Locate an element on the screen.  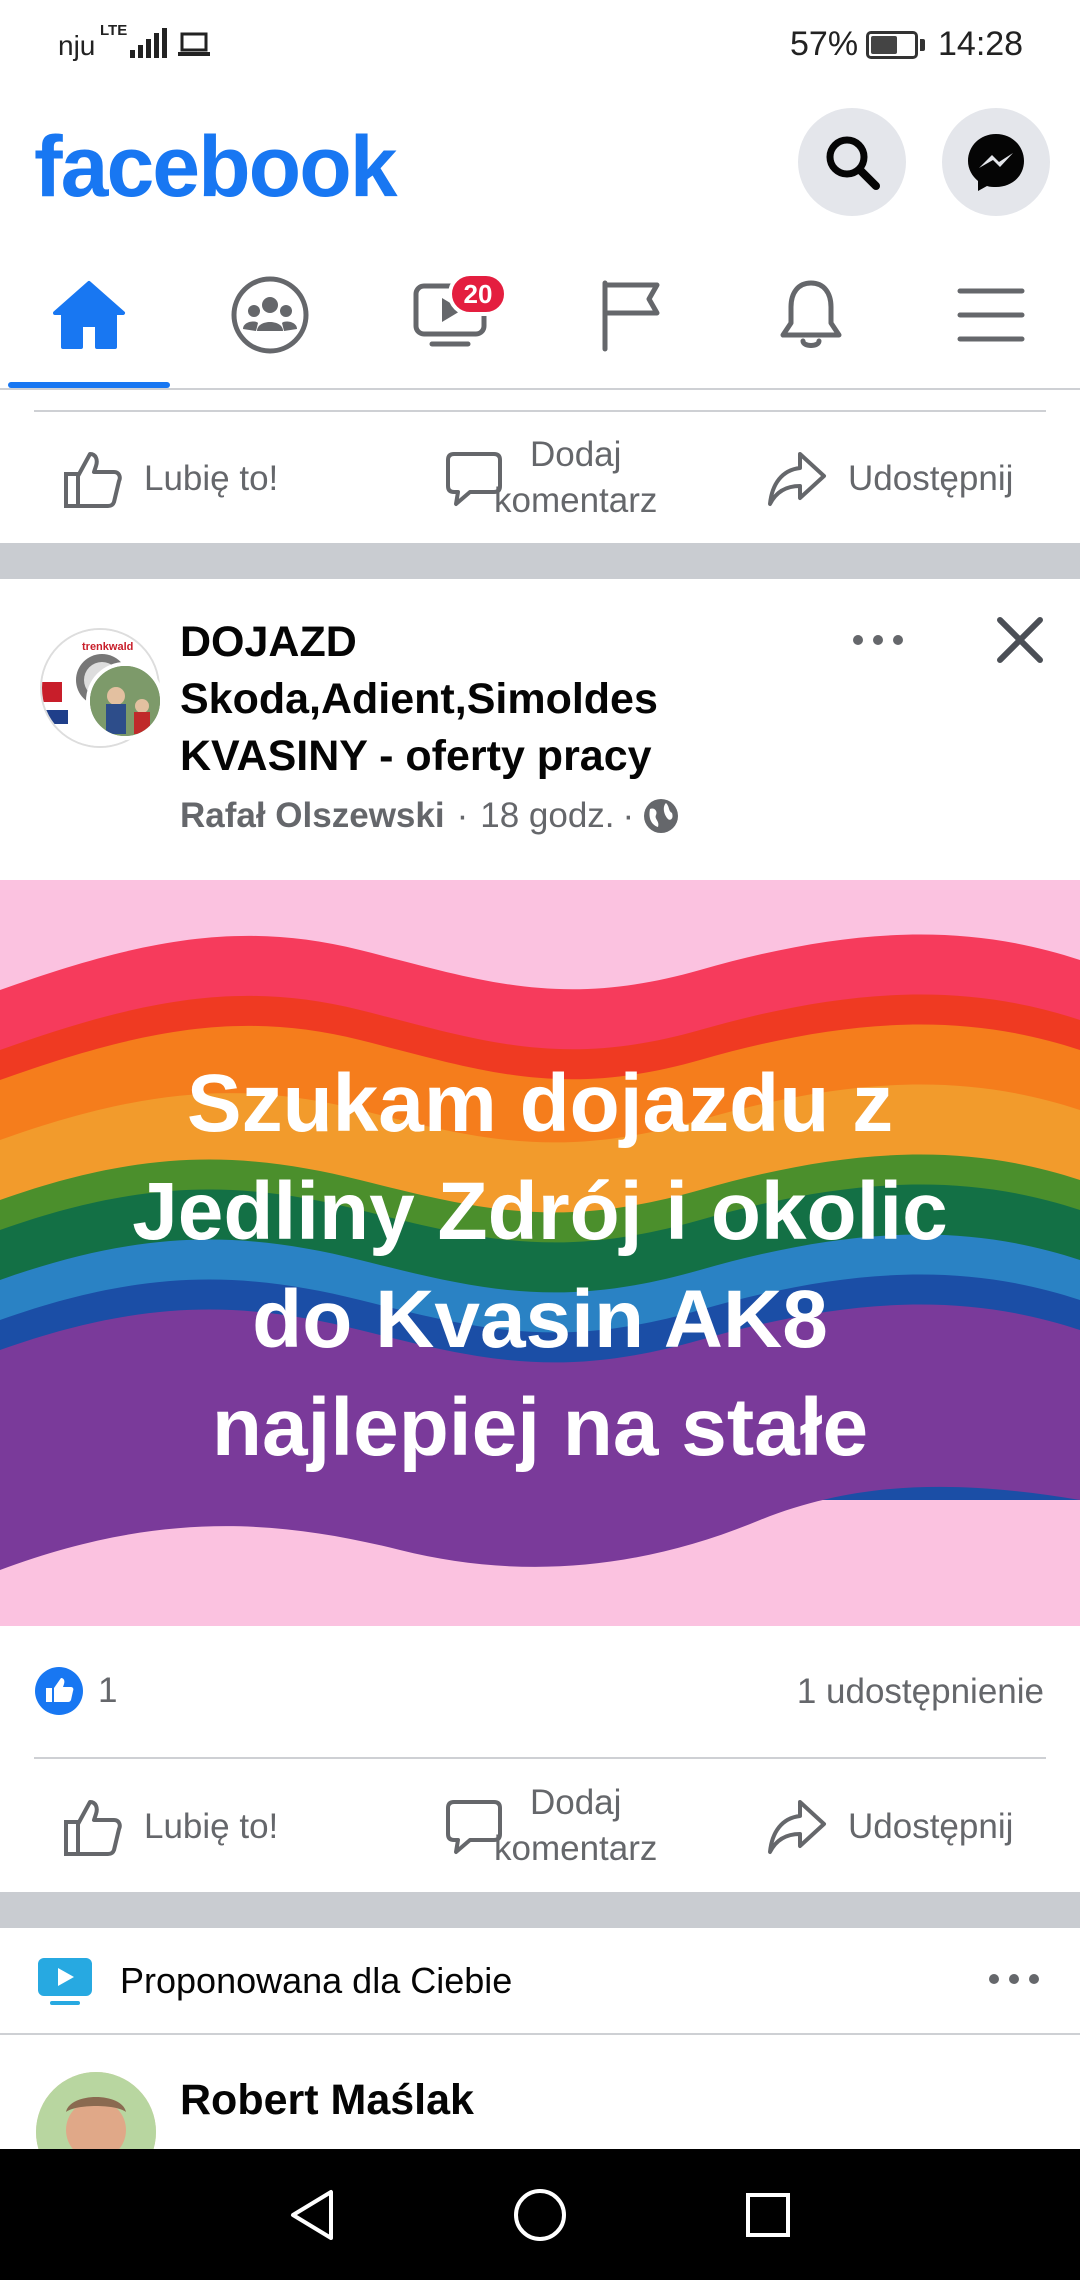
post-time: 18 godz. is located at coordinates (547, 816).